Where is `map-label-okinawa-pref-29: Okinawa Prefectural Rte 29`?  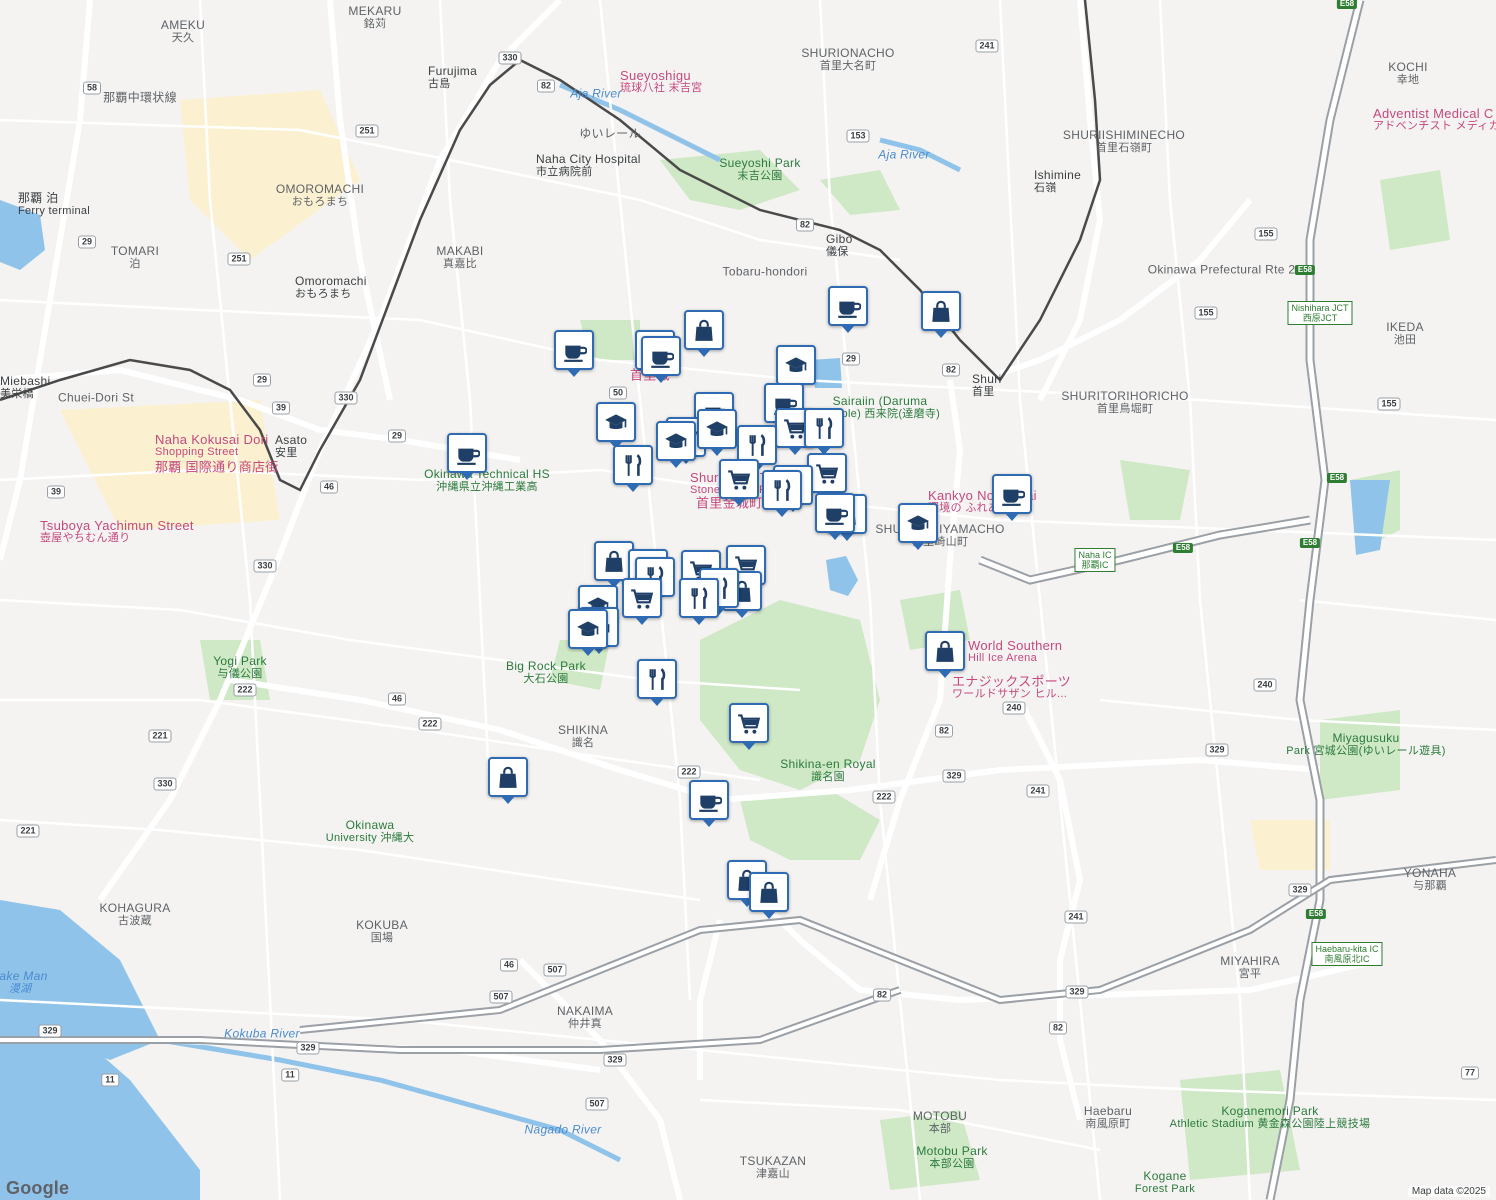
map-label-okinawa-pref-29: Okinawa Prefectural Rte 29 is located at coordinates (1225, 269).